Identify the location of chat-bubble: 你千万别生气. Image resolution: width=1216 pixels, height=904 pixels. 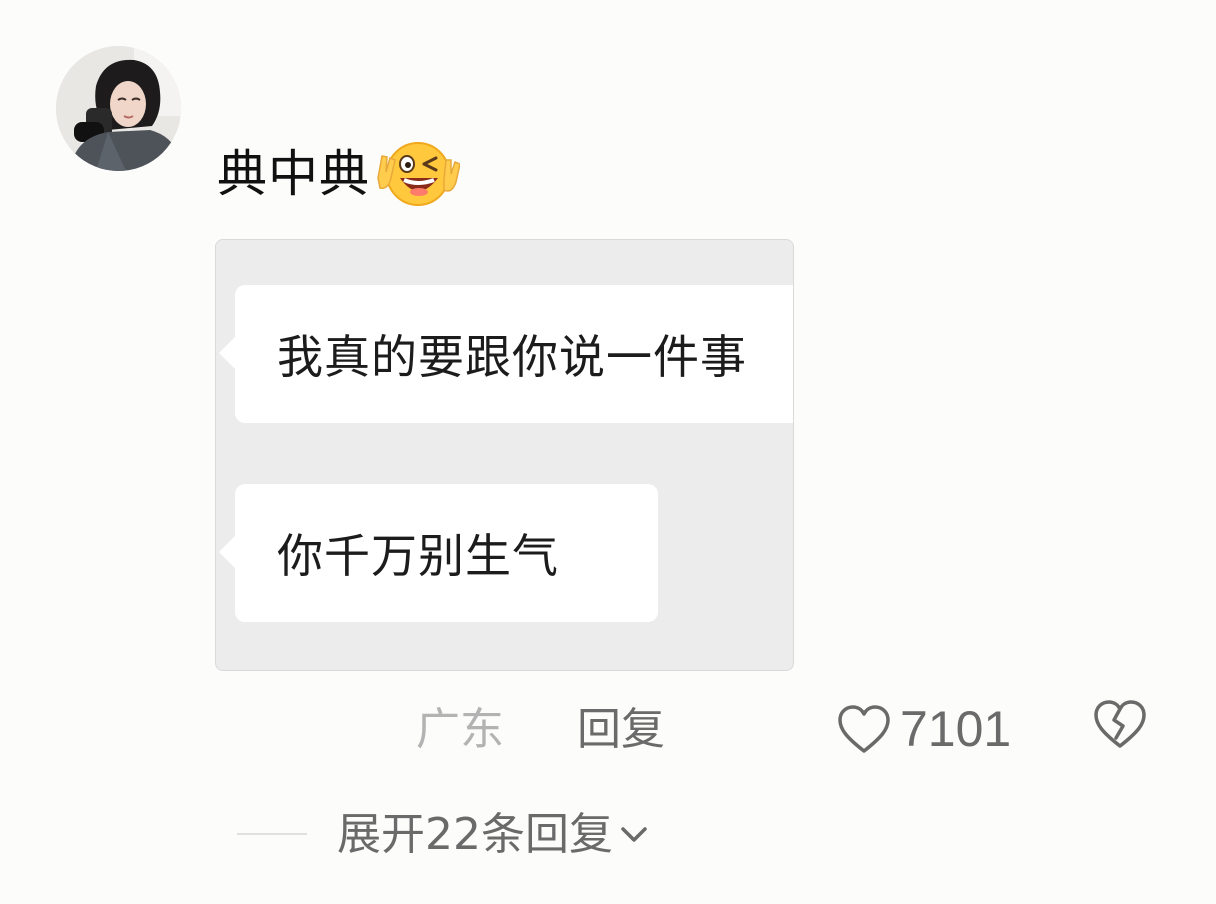
(438, 553).